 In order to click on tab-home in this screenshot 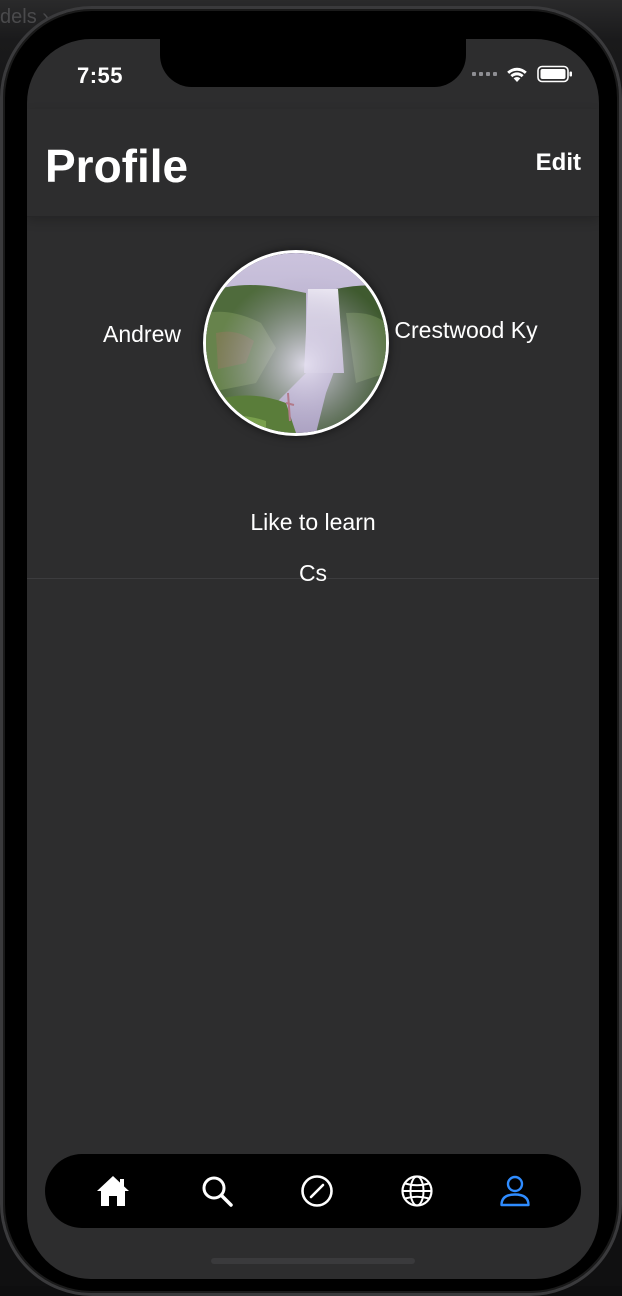, I will do `click(113, 1191)`.